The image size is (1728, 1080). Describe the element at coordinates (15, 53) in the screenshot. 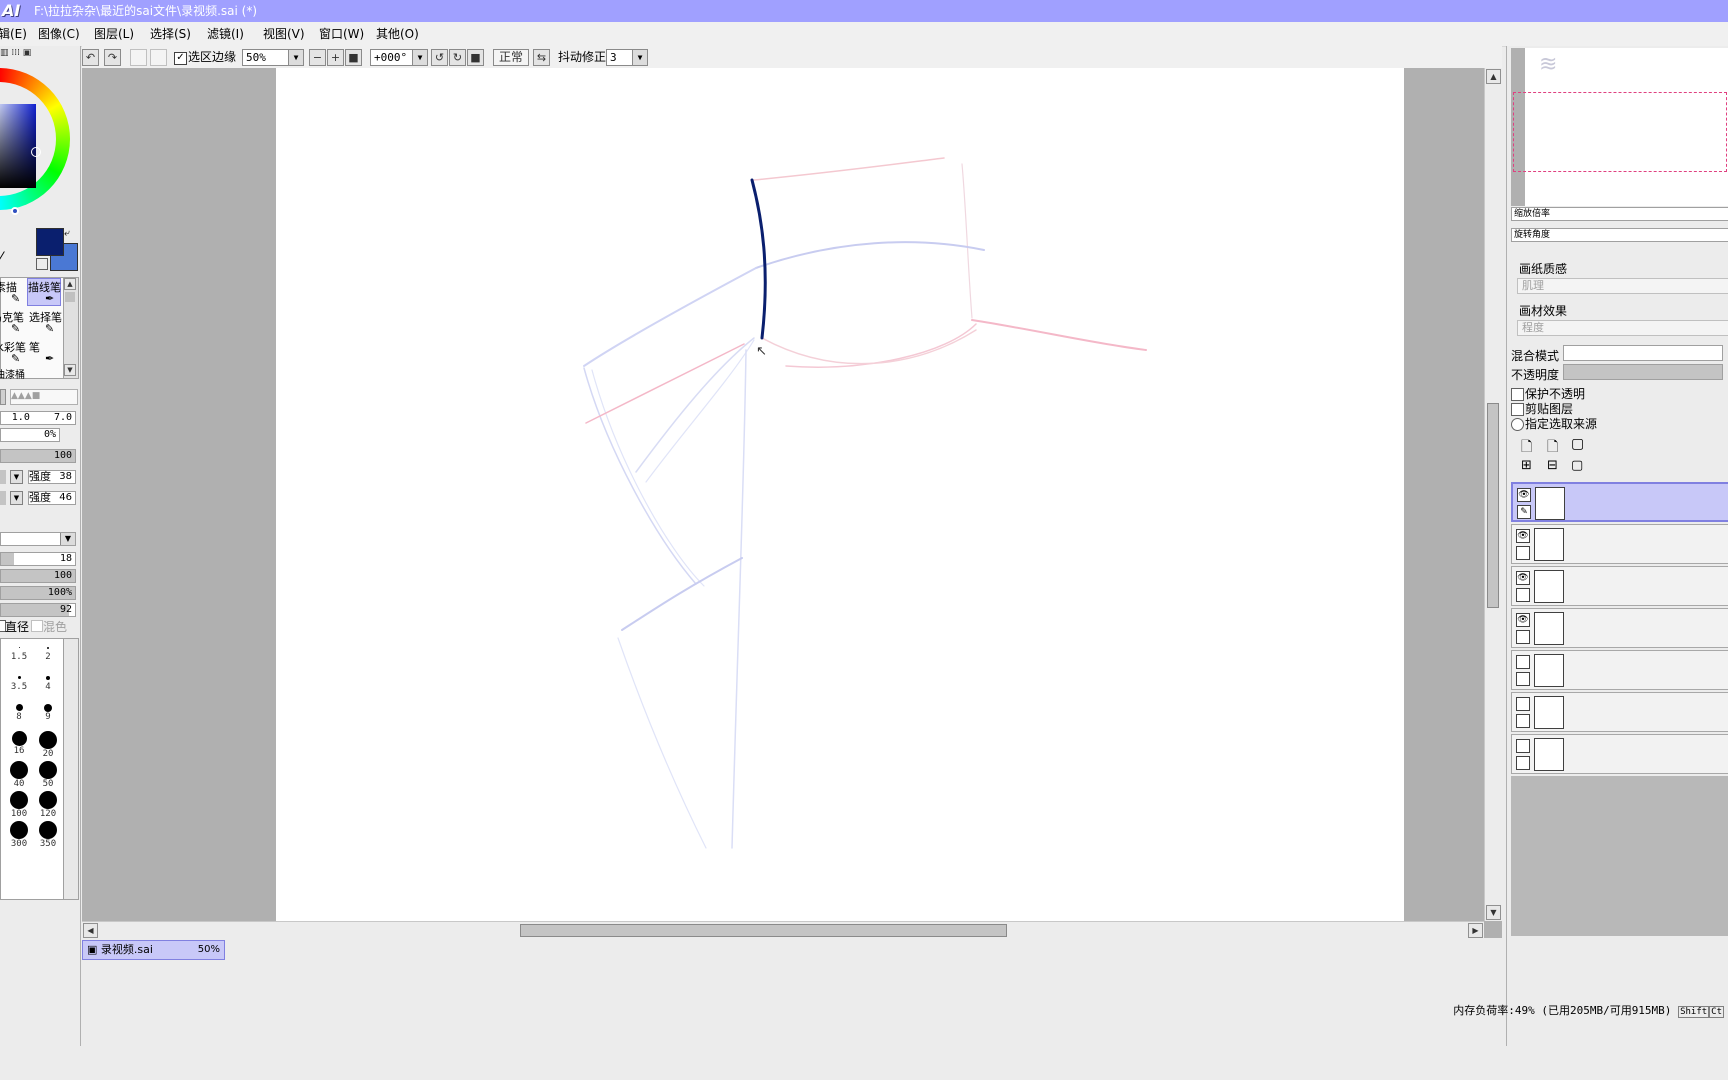

I see `color-mode-icons: ▥ ⁞⁞⁞ ▣` at that location.